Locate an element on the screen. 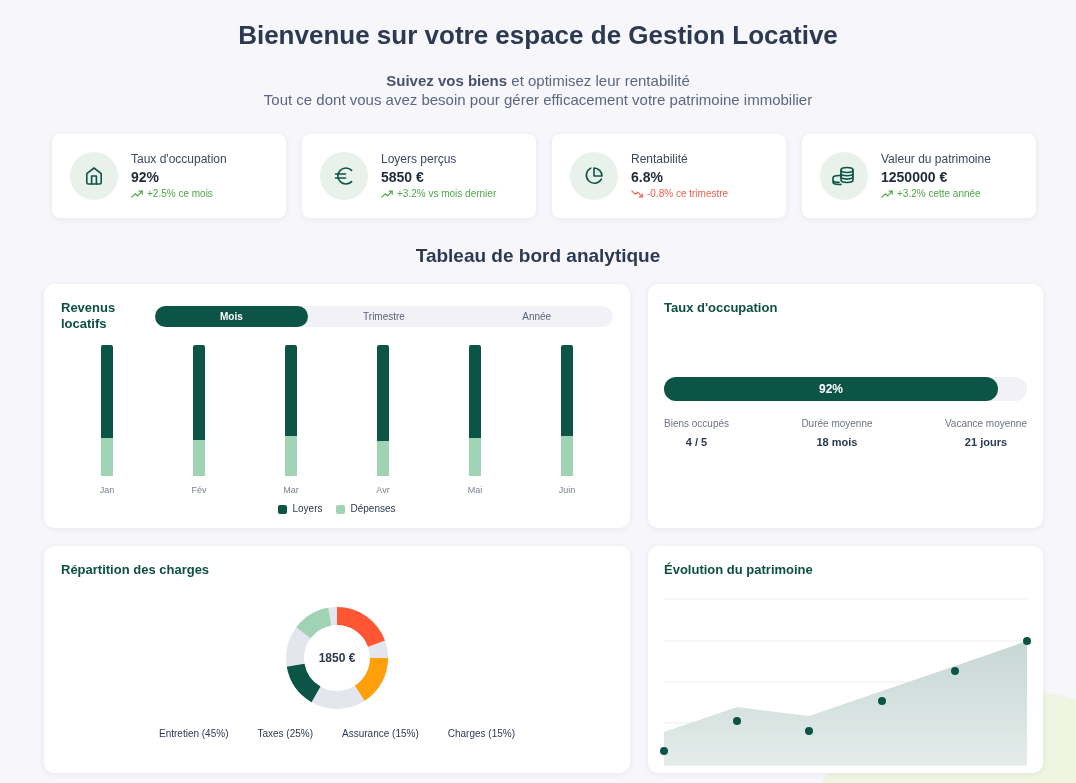  subtitle: Suivez vos biens et optimisez leur rentabilité is located at coordinates (538, 80).